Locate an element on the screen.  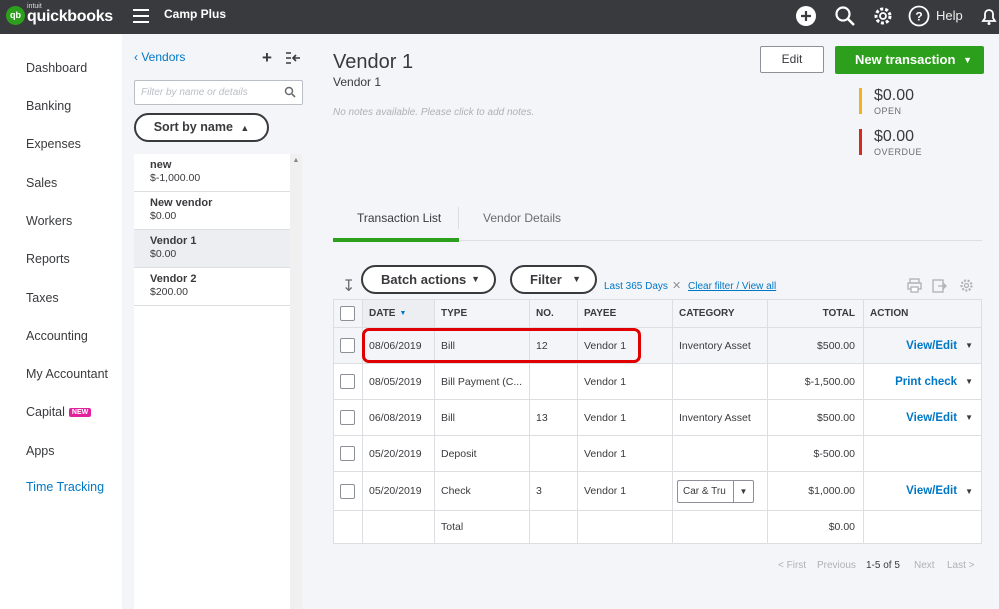
vendor-list-item: New vendor $0.00 is located at coordinates (212, 211).